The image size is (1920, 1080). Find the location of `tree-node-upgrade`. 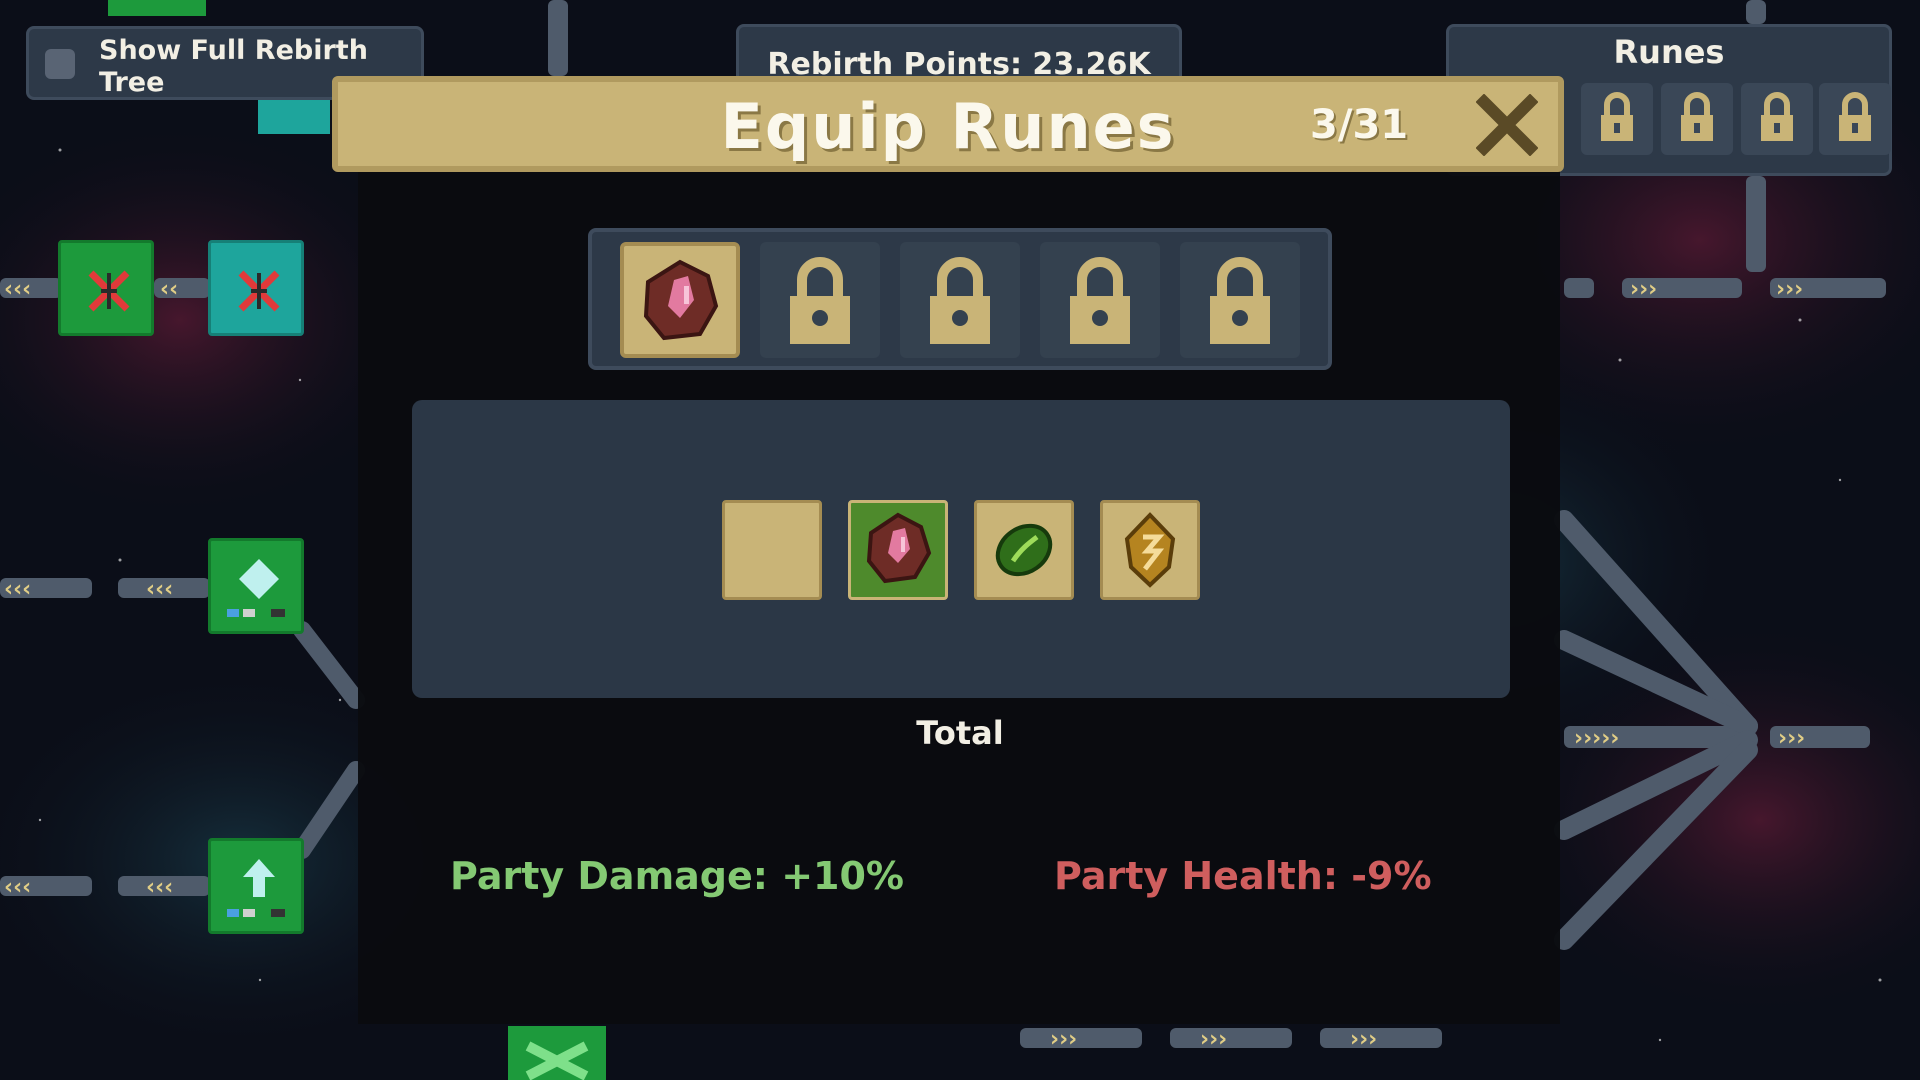

tree-node-upgrade is located at coordinates (256, 886).